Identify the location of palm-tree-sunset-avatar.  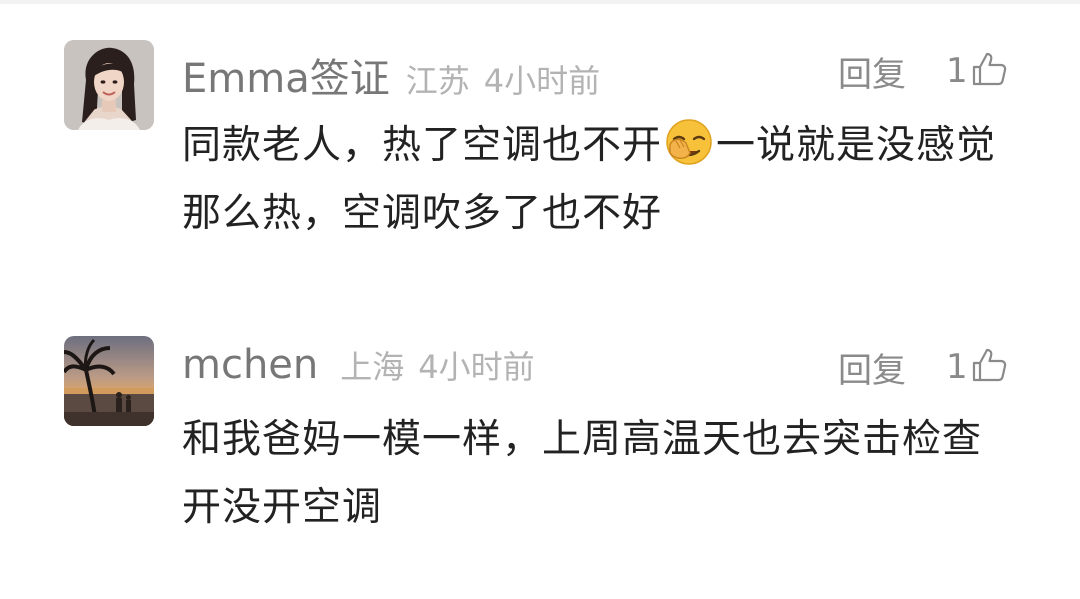
(109, 381).